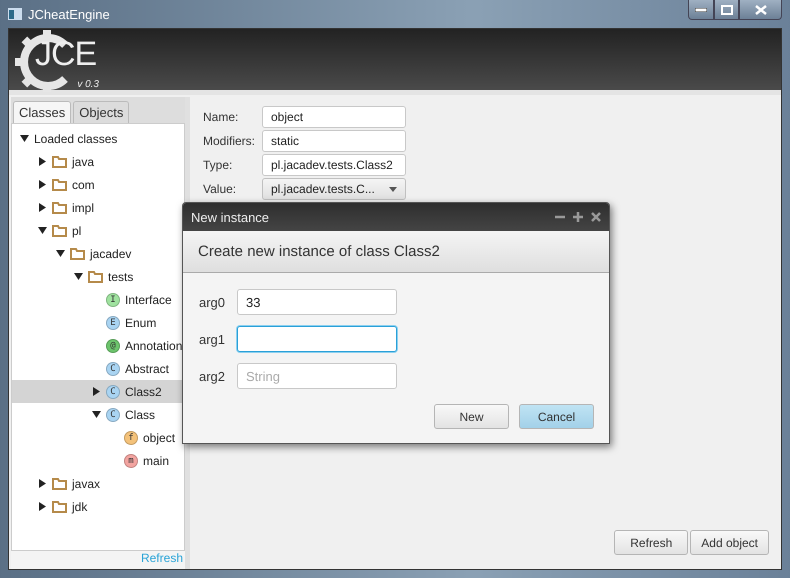  I want to click on dialog-heading: Create new instance of class Class2, so click(319, 251).